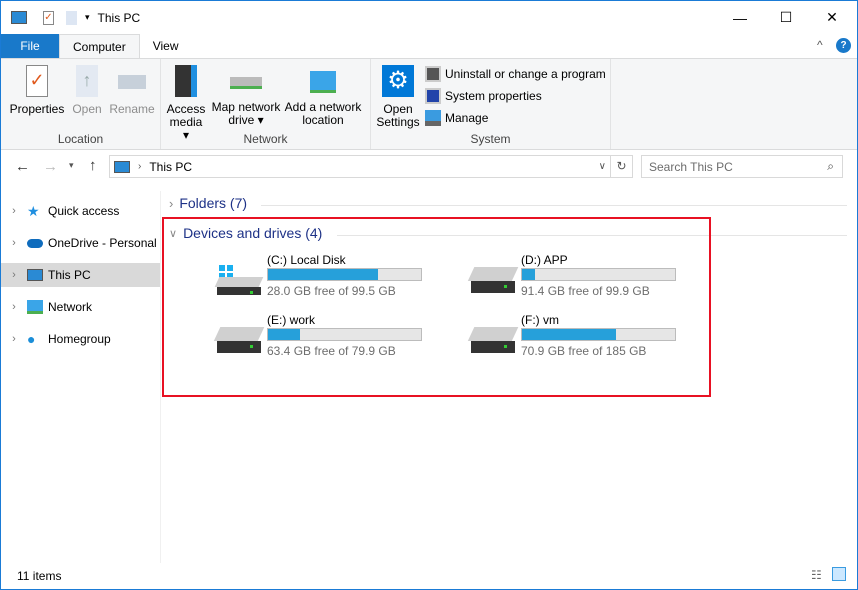  Describe the element at coordinates (139, 166) in the screenshot. I see `breadcrumb-chevron-icon: ›` at that location.